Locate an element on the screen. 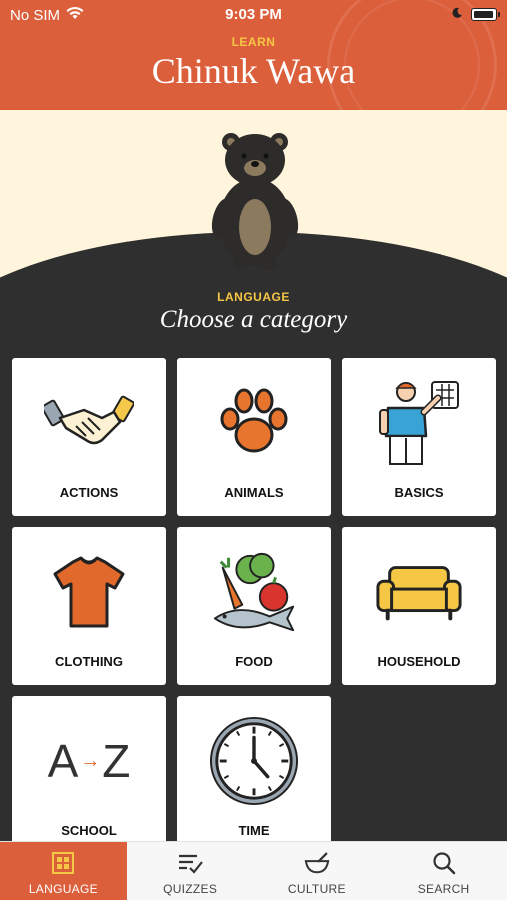  category-label: SCHOOL is located at coordinates (89, 830).